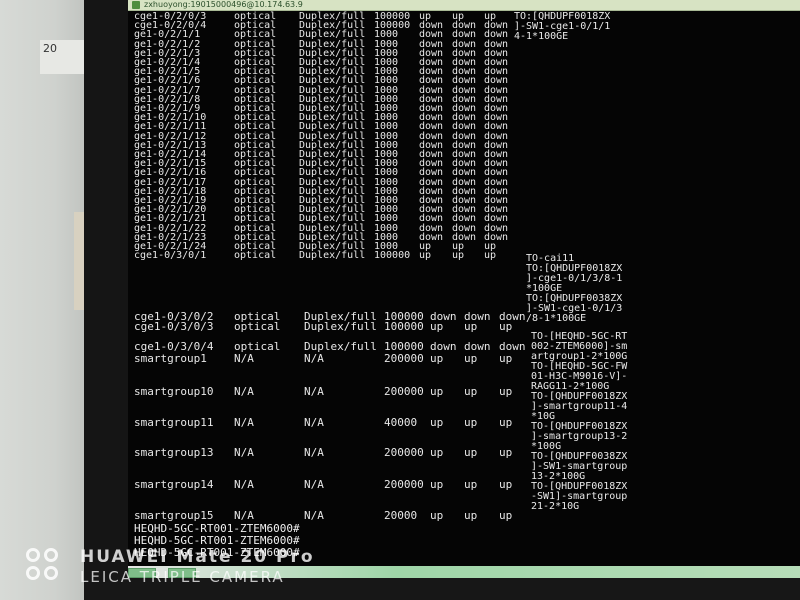  I want to click on interface-admin: down, so click(443, 346).